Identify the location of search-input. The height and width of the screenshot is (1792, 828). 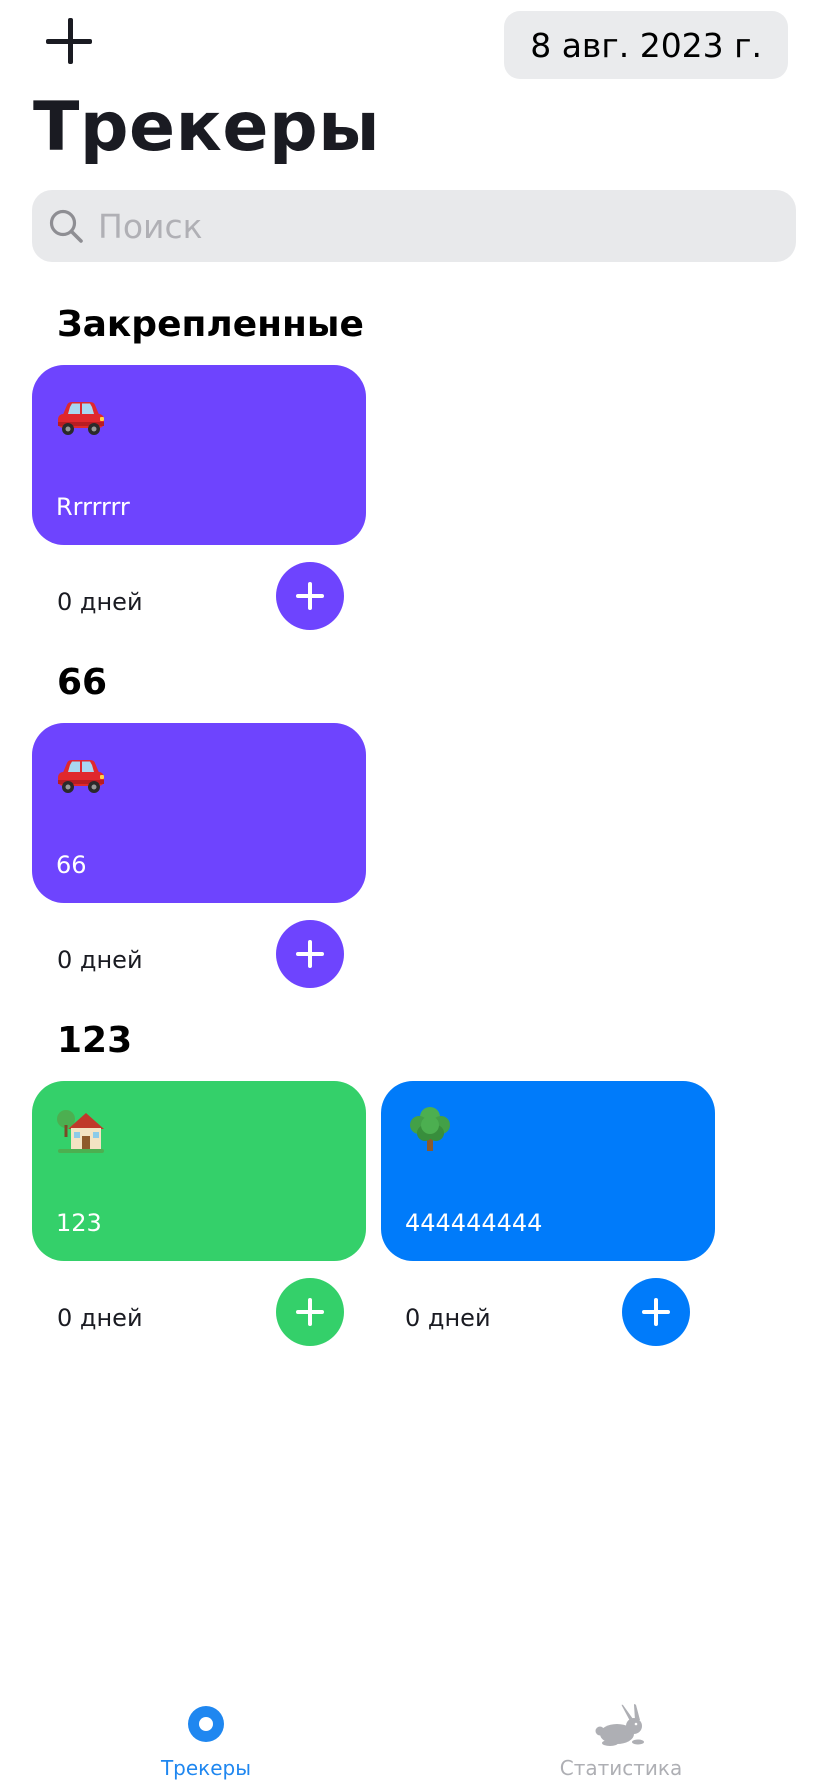
(428, 226).